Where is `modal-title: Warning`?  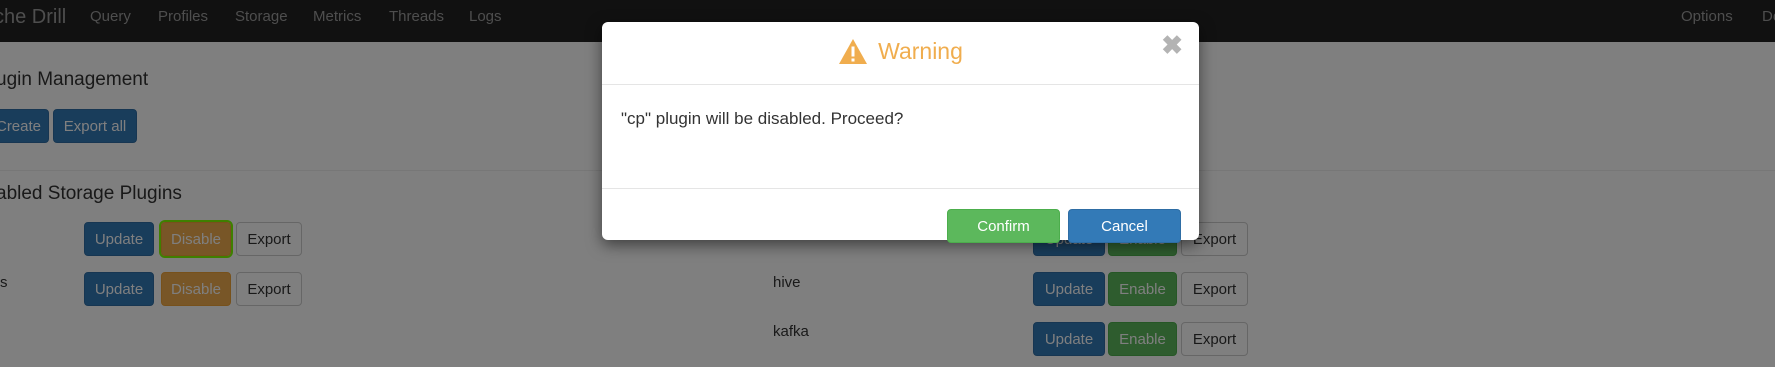
modal-title: Warning is located at coordinates (900, 51).